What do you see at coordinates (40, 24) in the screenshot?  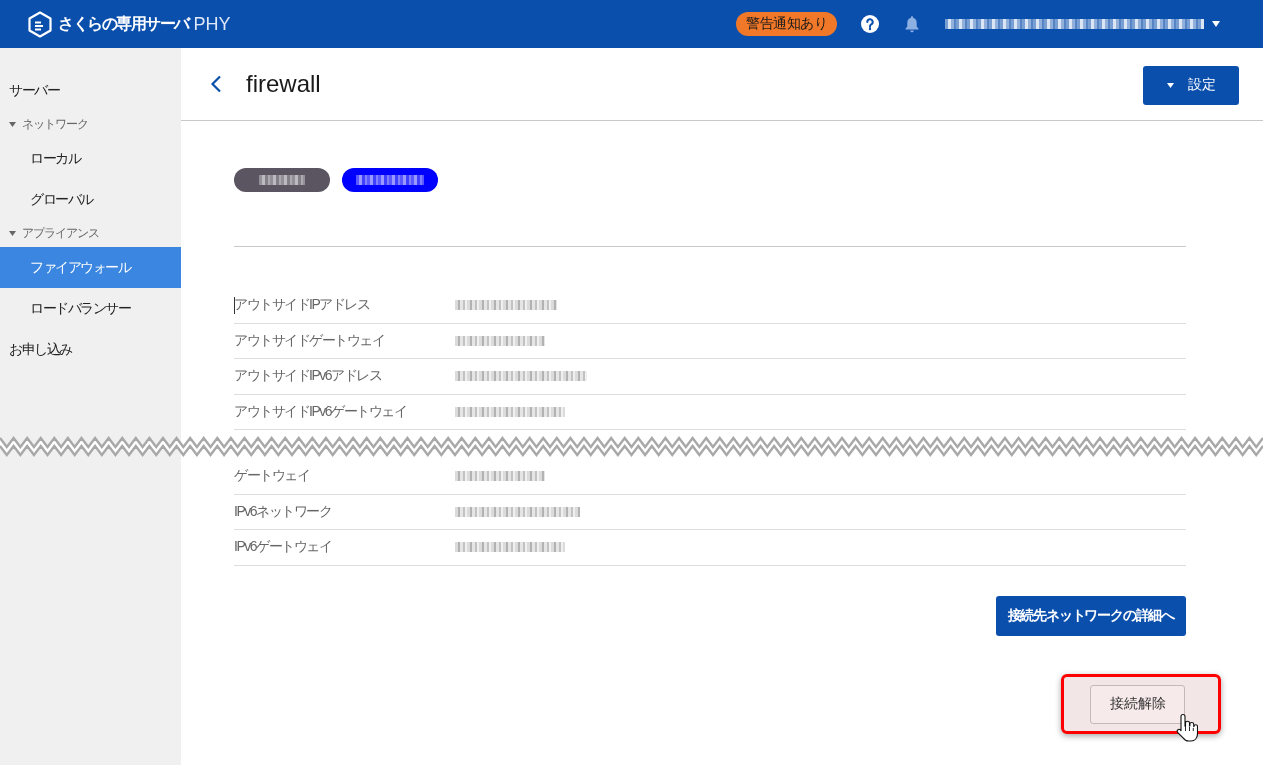 I see `logo-icon` at bounding box center [40, 24].